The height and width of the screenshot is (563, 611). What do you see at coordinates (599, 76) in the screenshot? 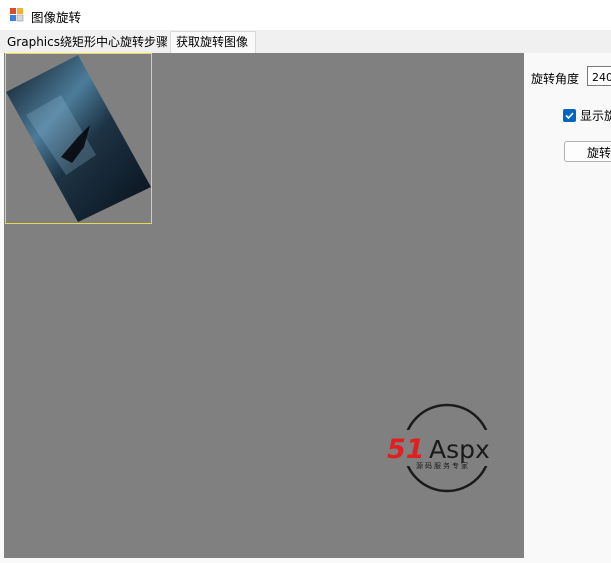
I see `angle-input` at bounding box center [599, 76].